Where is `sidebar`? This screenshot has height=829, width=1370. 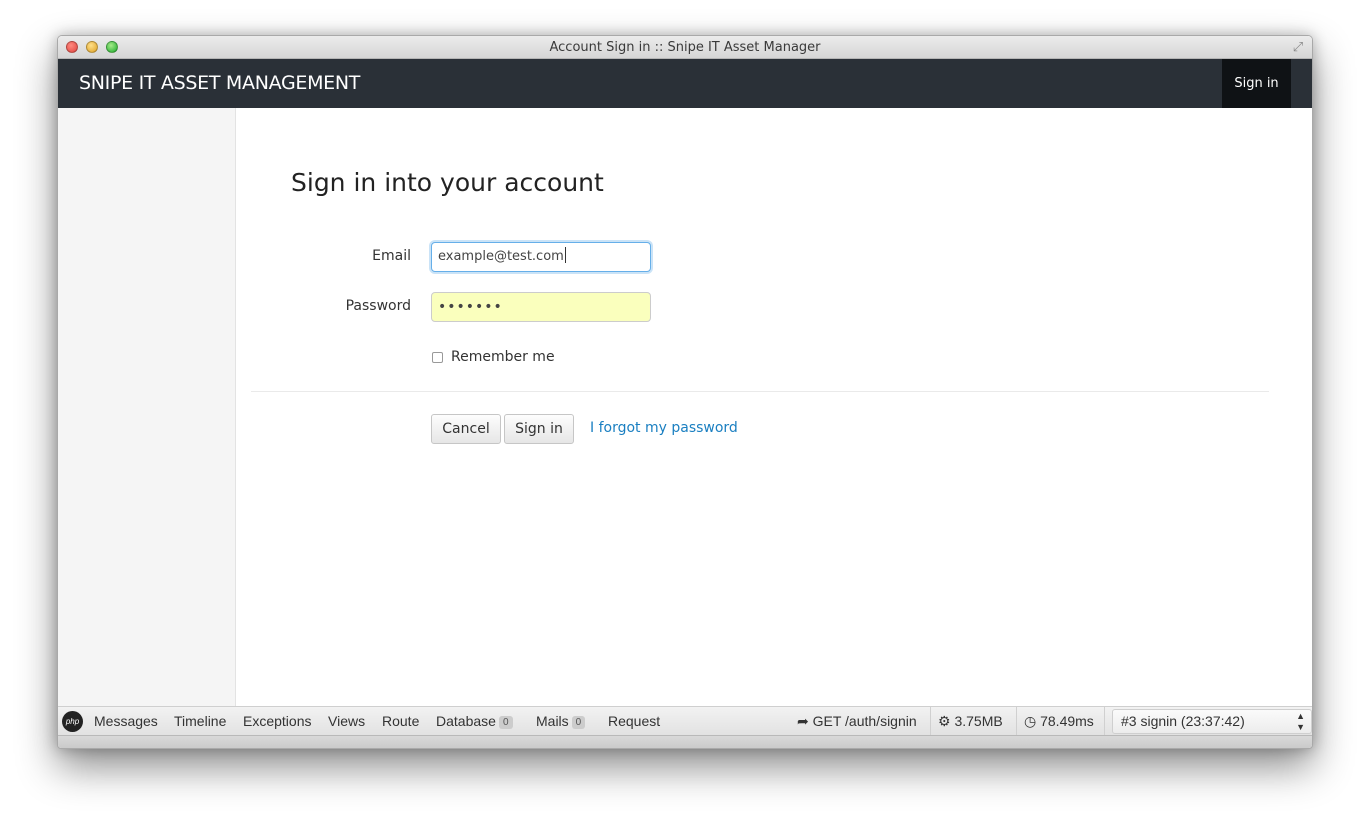 sidebar is located at coordinates (147, 407).